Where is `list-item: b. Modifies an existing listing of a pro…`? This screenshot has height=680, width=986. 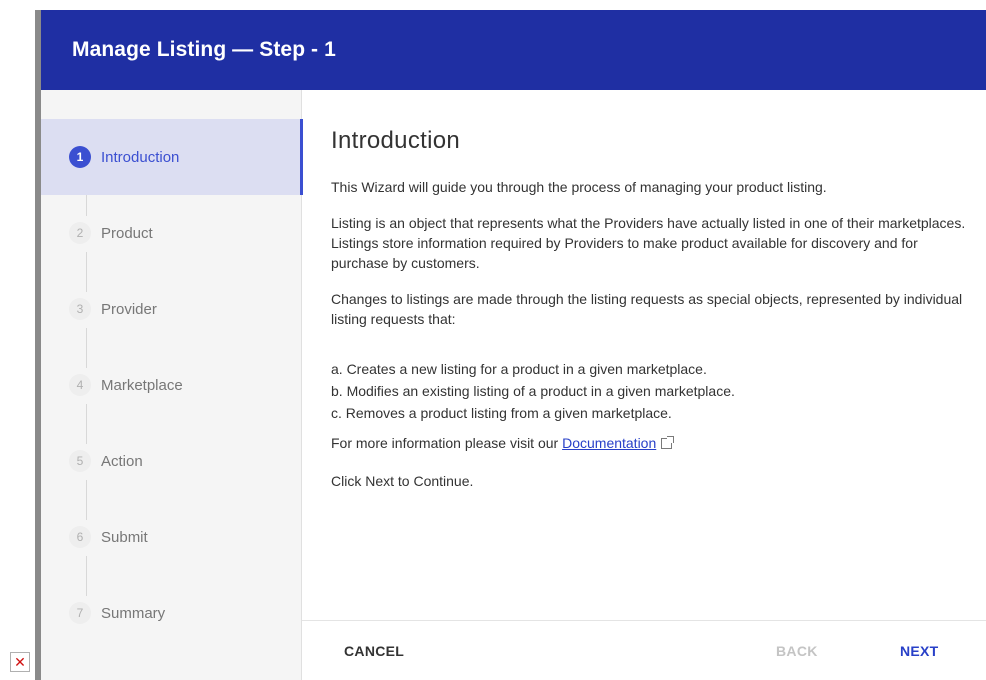
list-item: b. Modifies an existing listing of a pro… is located at coordinates (533, 391).